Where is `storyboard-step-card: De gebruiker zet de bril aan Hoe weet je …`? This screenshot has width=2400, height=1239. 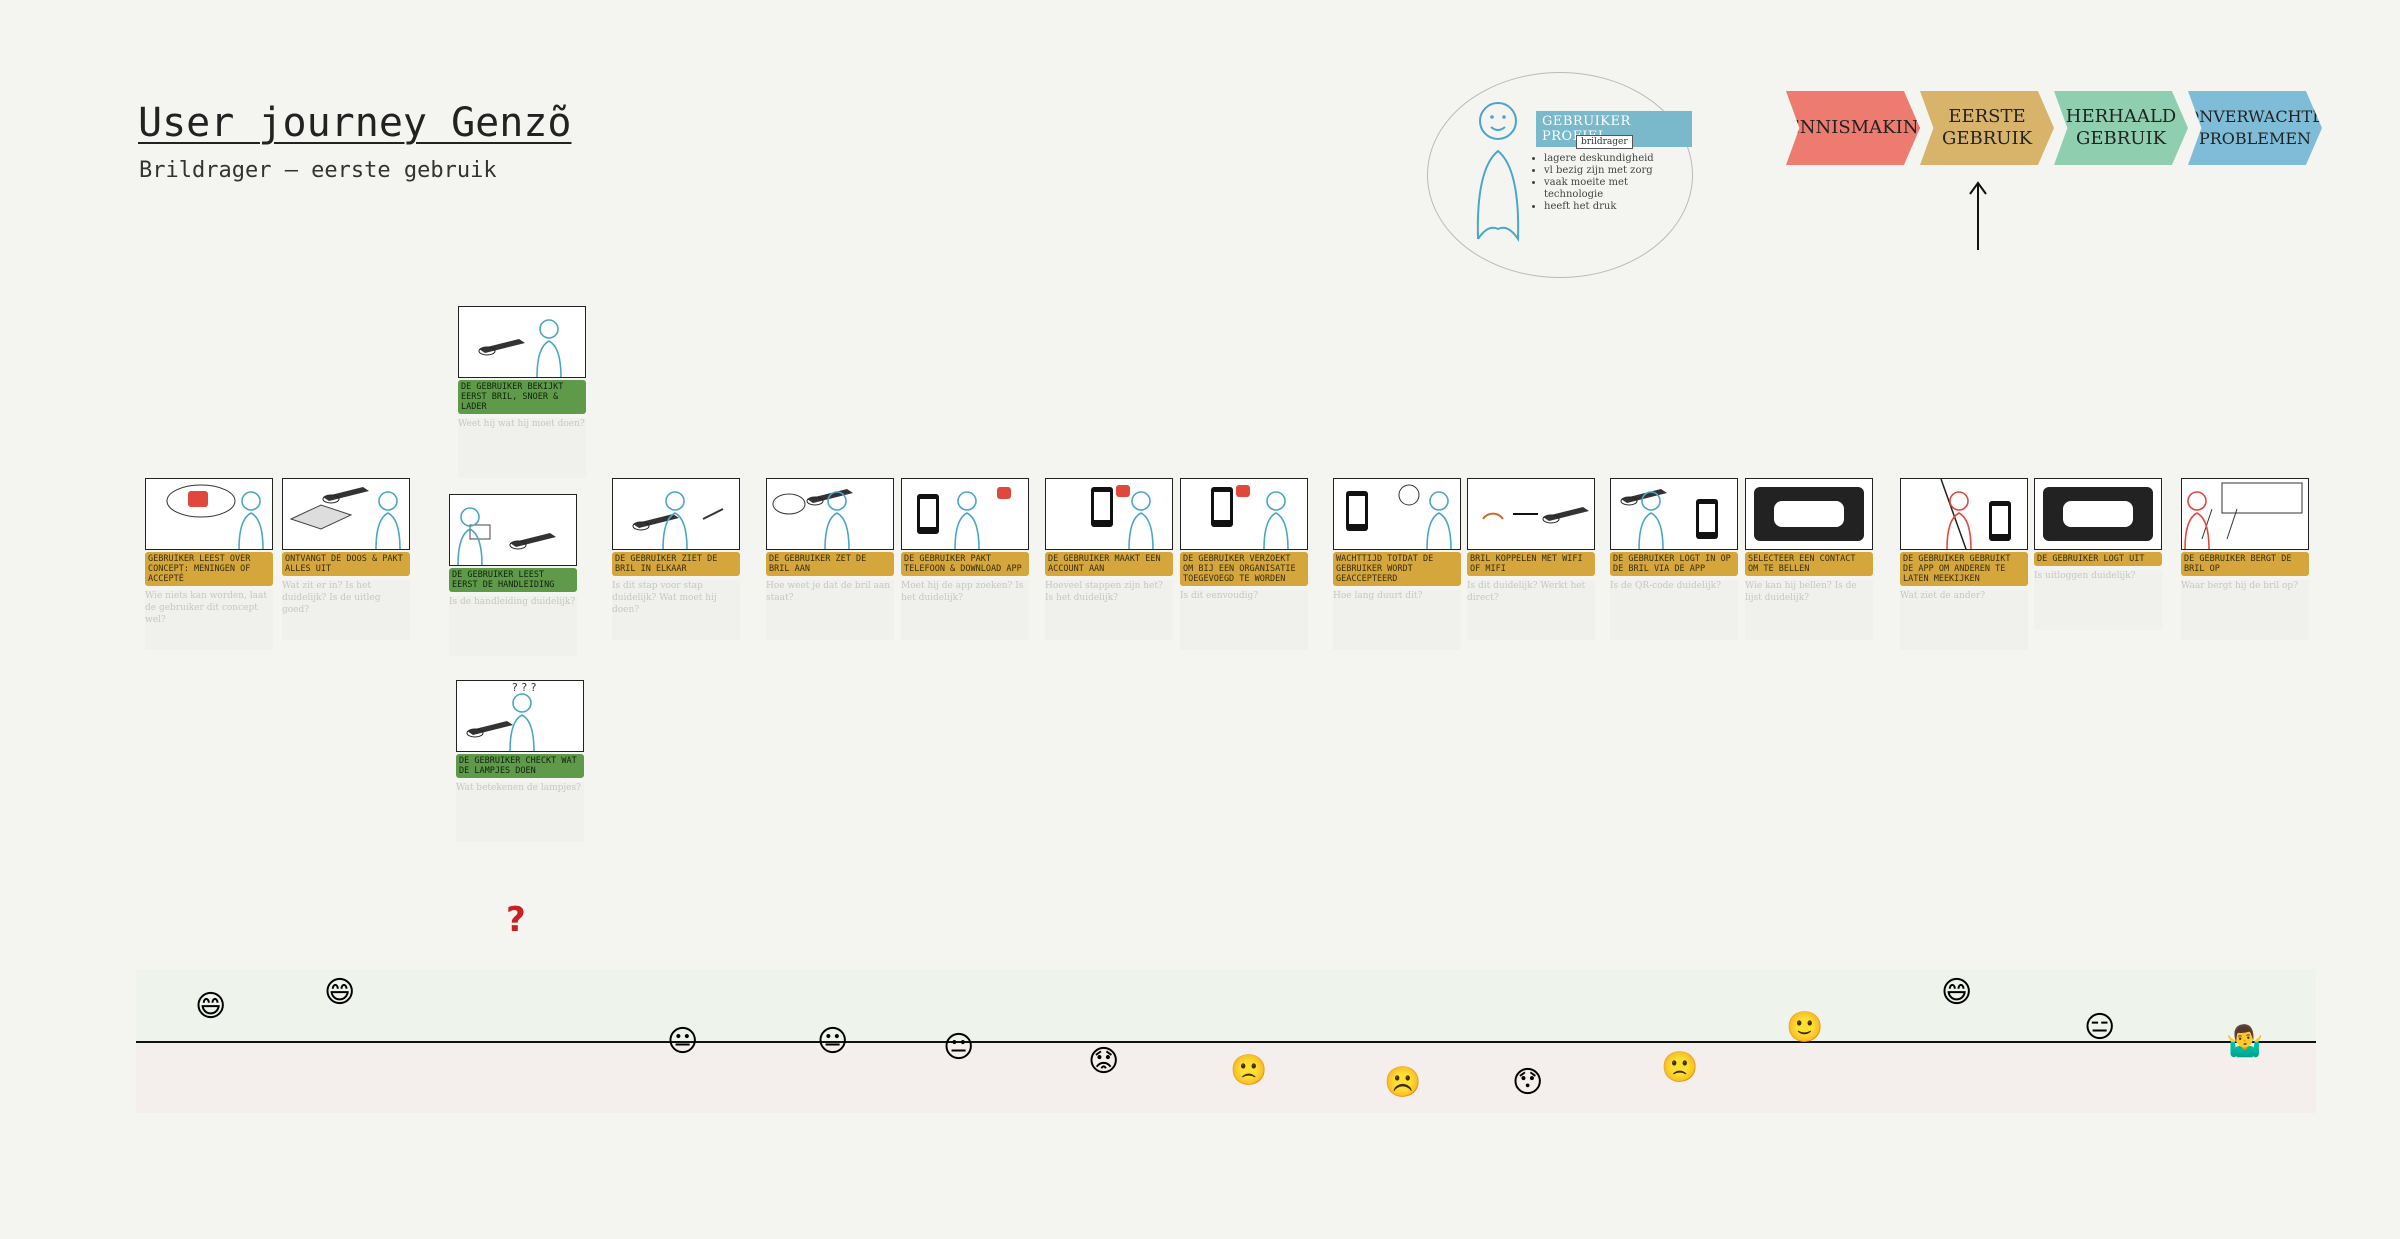 storyboard-step-card: De gebruiker zet de bril aan Hoe weet je … is located at coordinates (831, 559).